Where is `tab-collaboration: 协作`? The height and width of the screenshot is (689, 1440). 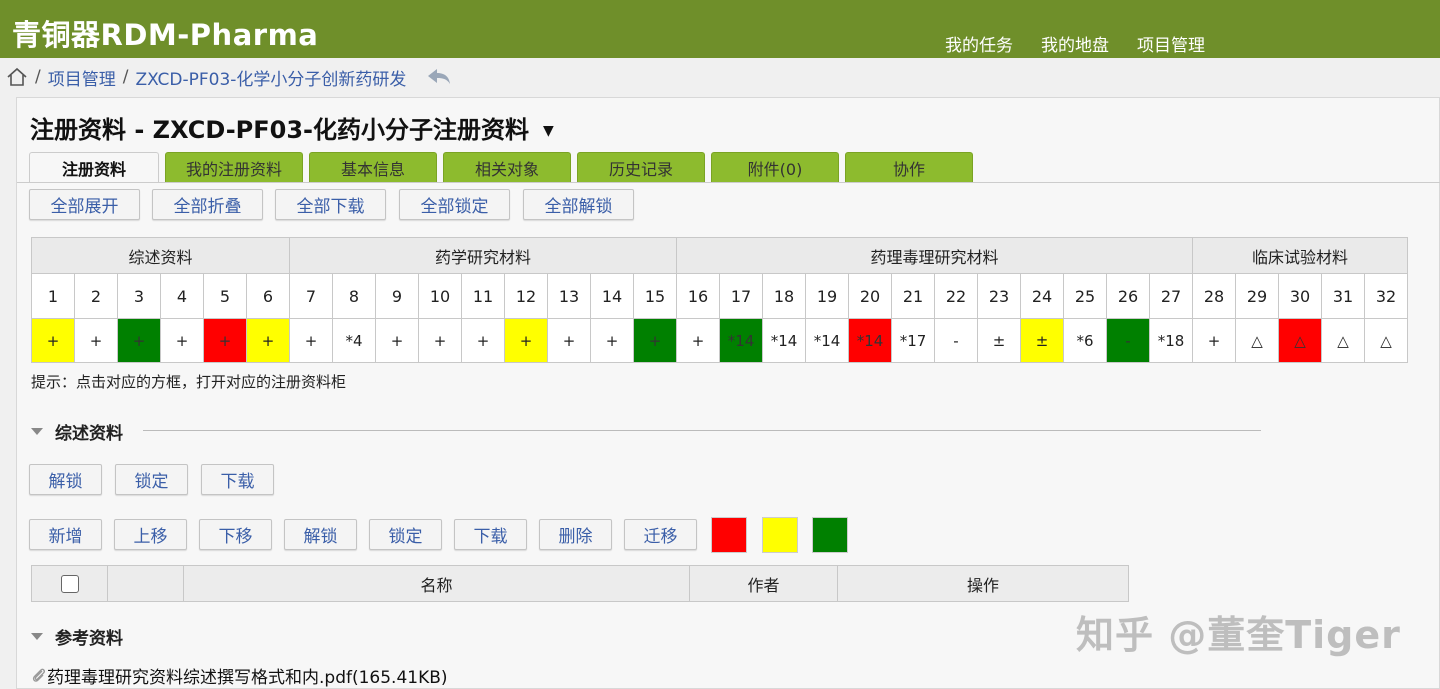
tab-collaboration: 协作 is located at coordinates (909, 167).